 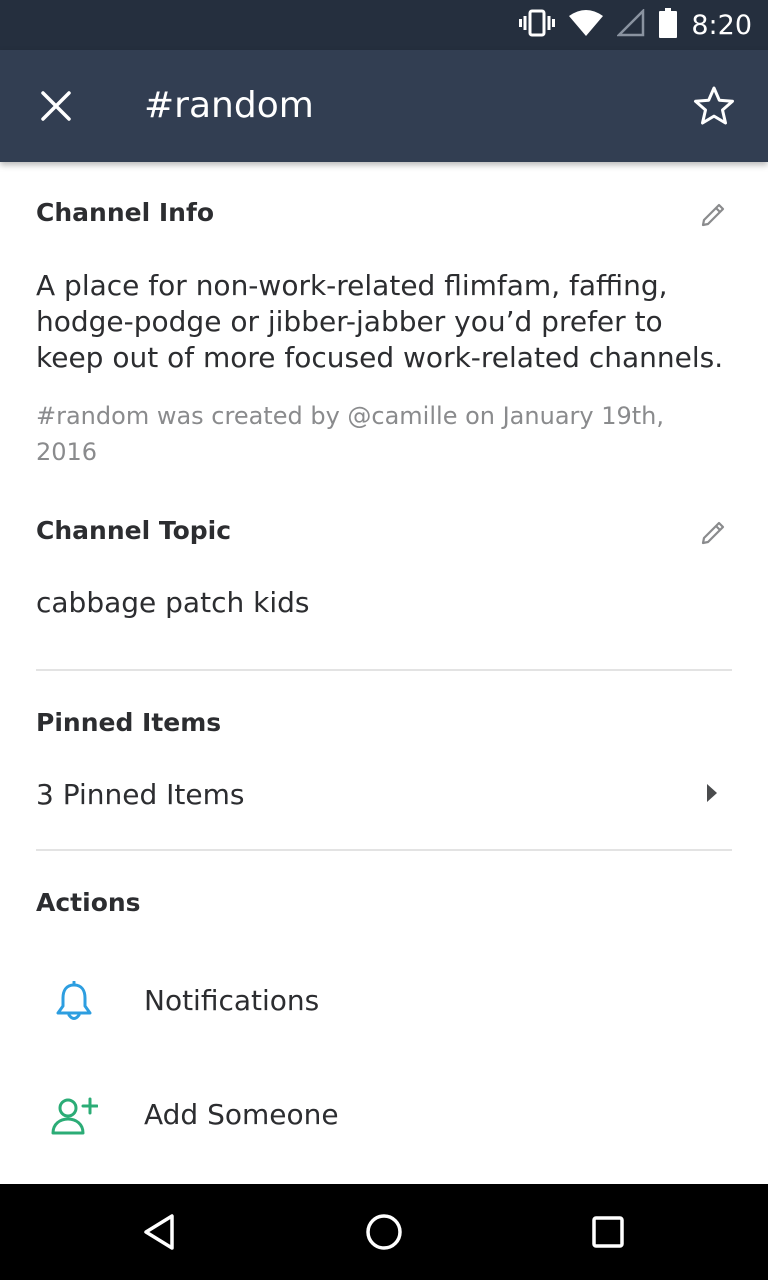 What do you see at coordinates (712, 793) in the screenshot?
I see `chevron-right-icon` at bounding box center [712, 793].